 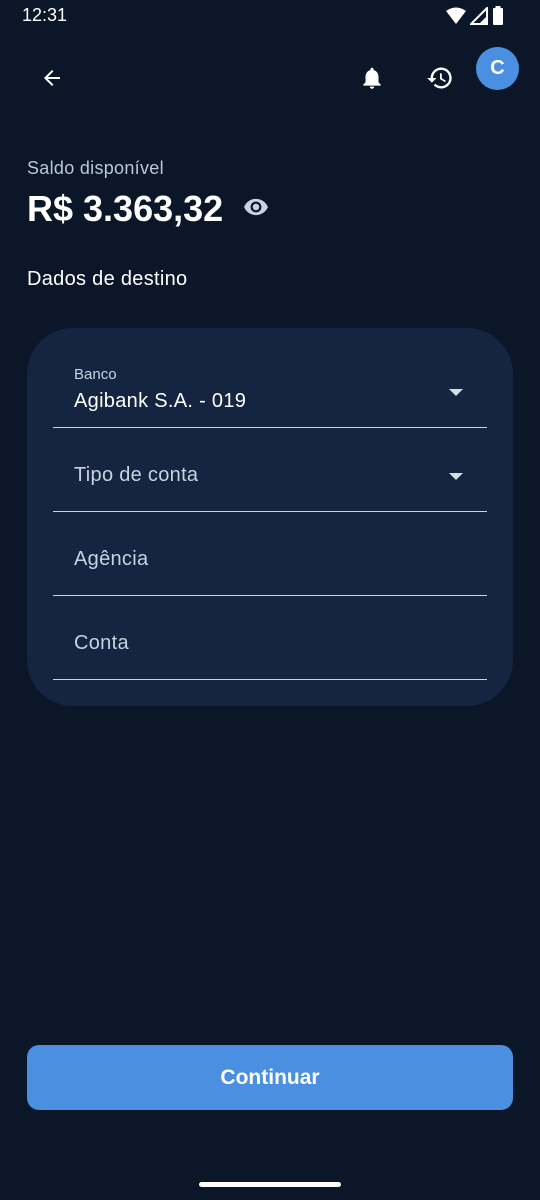 What do you see at coordinates (270, 637) in the screenshot?
I see `account-input: Conta` at bounding box center [270, 637].